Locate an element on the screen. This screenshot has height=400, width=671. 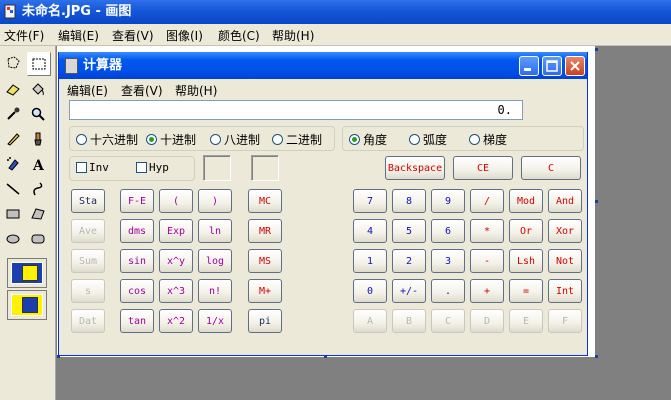
calculator-title-bar: 计算器 is located at coordinates (323, 65).